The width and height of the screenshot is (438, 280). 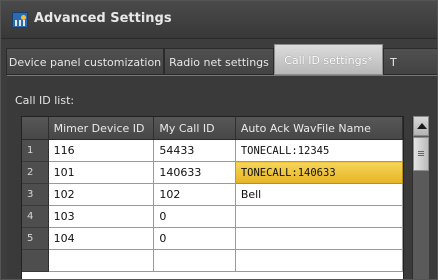 What do you see at coordinates (318, 172) in the screenshot?
I see `wavfile-cell-selected: TONECALL:140633` at bounding box center [318, 172].